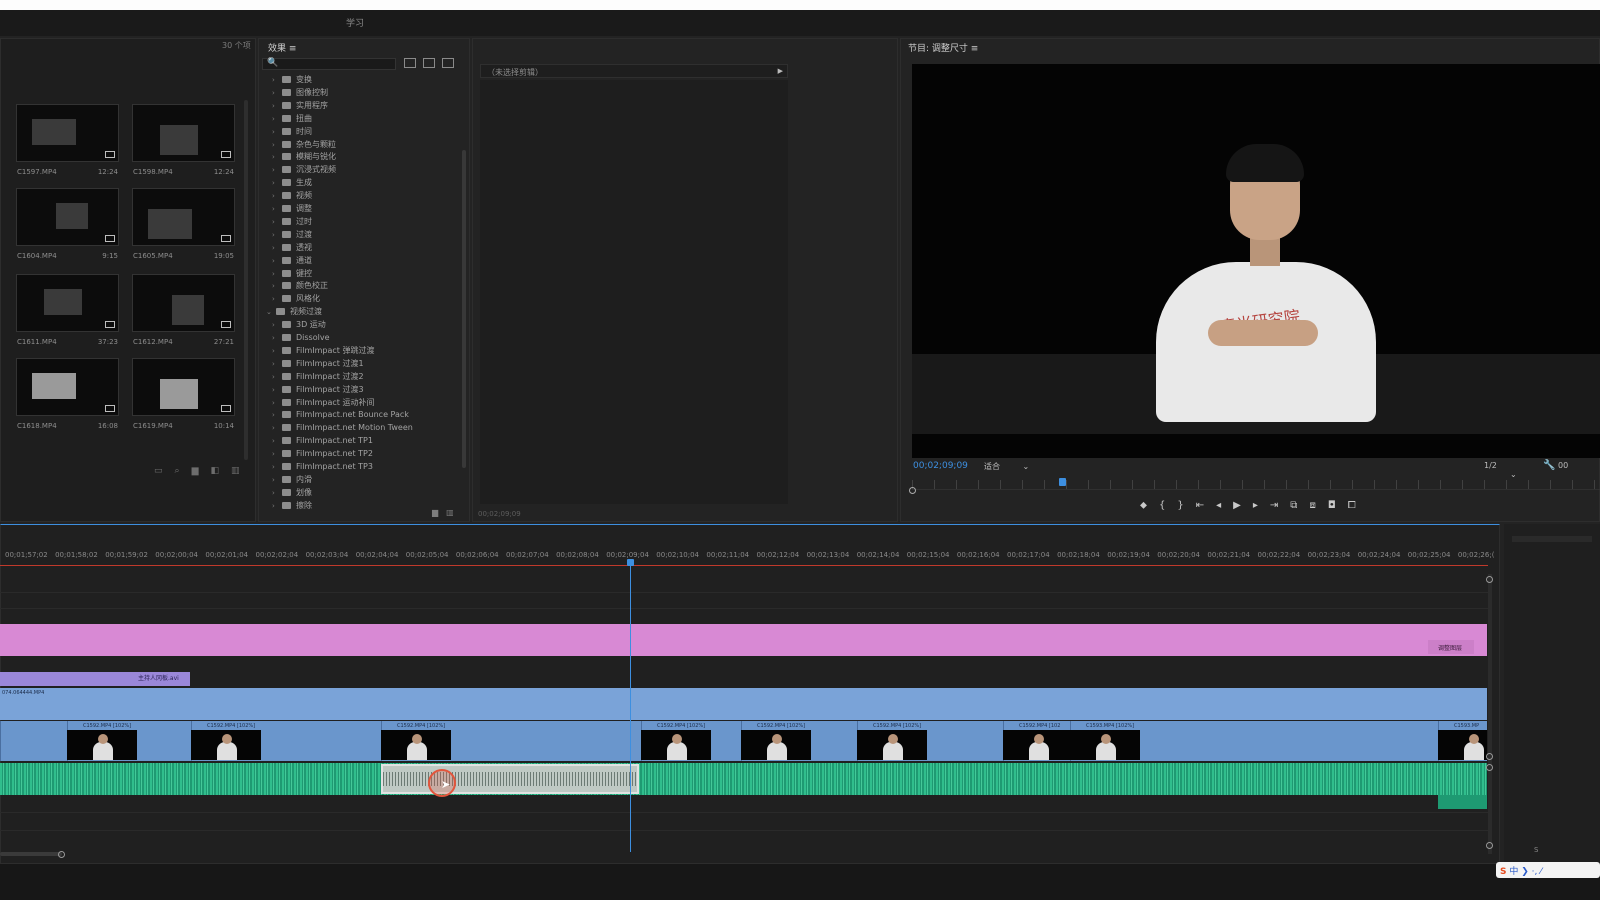 The image size is (1600, 900). Describe the element at coordinates (294, 312) in the screenshot. I see `effects-tree-item: ⌄ 视频过渡` at that location.